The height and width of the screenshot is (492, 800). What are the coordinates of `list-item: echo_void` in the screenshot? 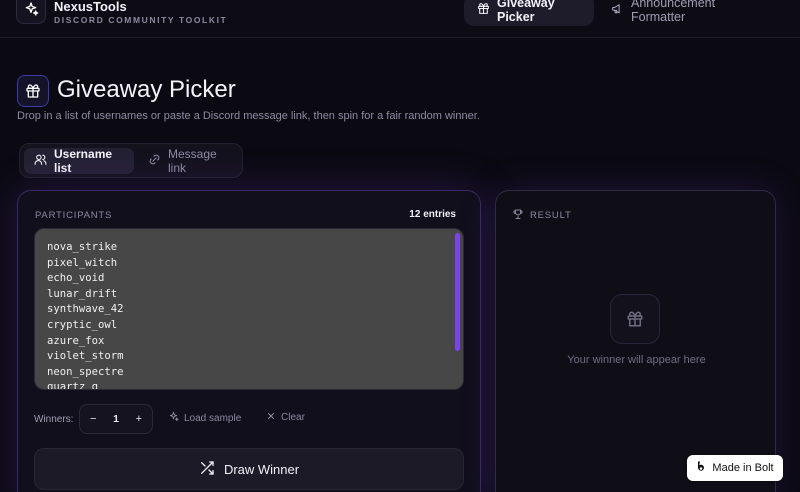 It's located at (76, 278).